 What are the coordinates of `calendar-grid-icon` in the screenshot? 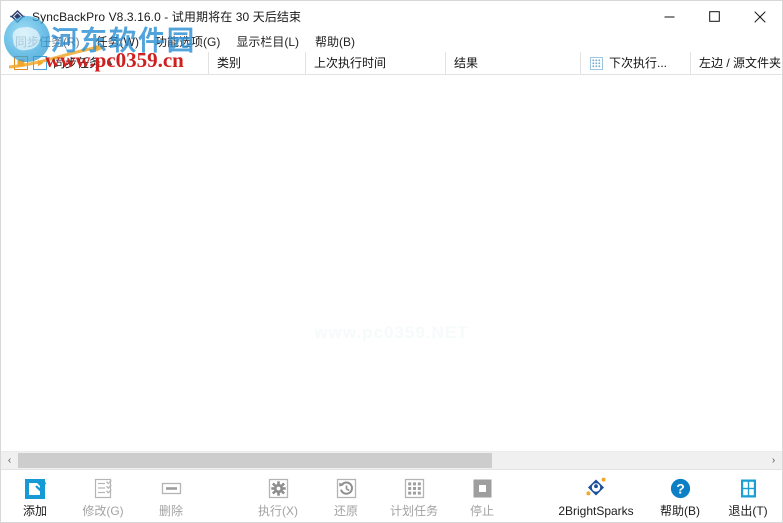 It's located at (596, 63).